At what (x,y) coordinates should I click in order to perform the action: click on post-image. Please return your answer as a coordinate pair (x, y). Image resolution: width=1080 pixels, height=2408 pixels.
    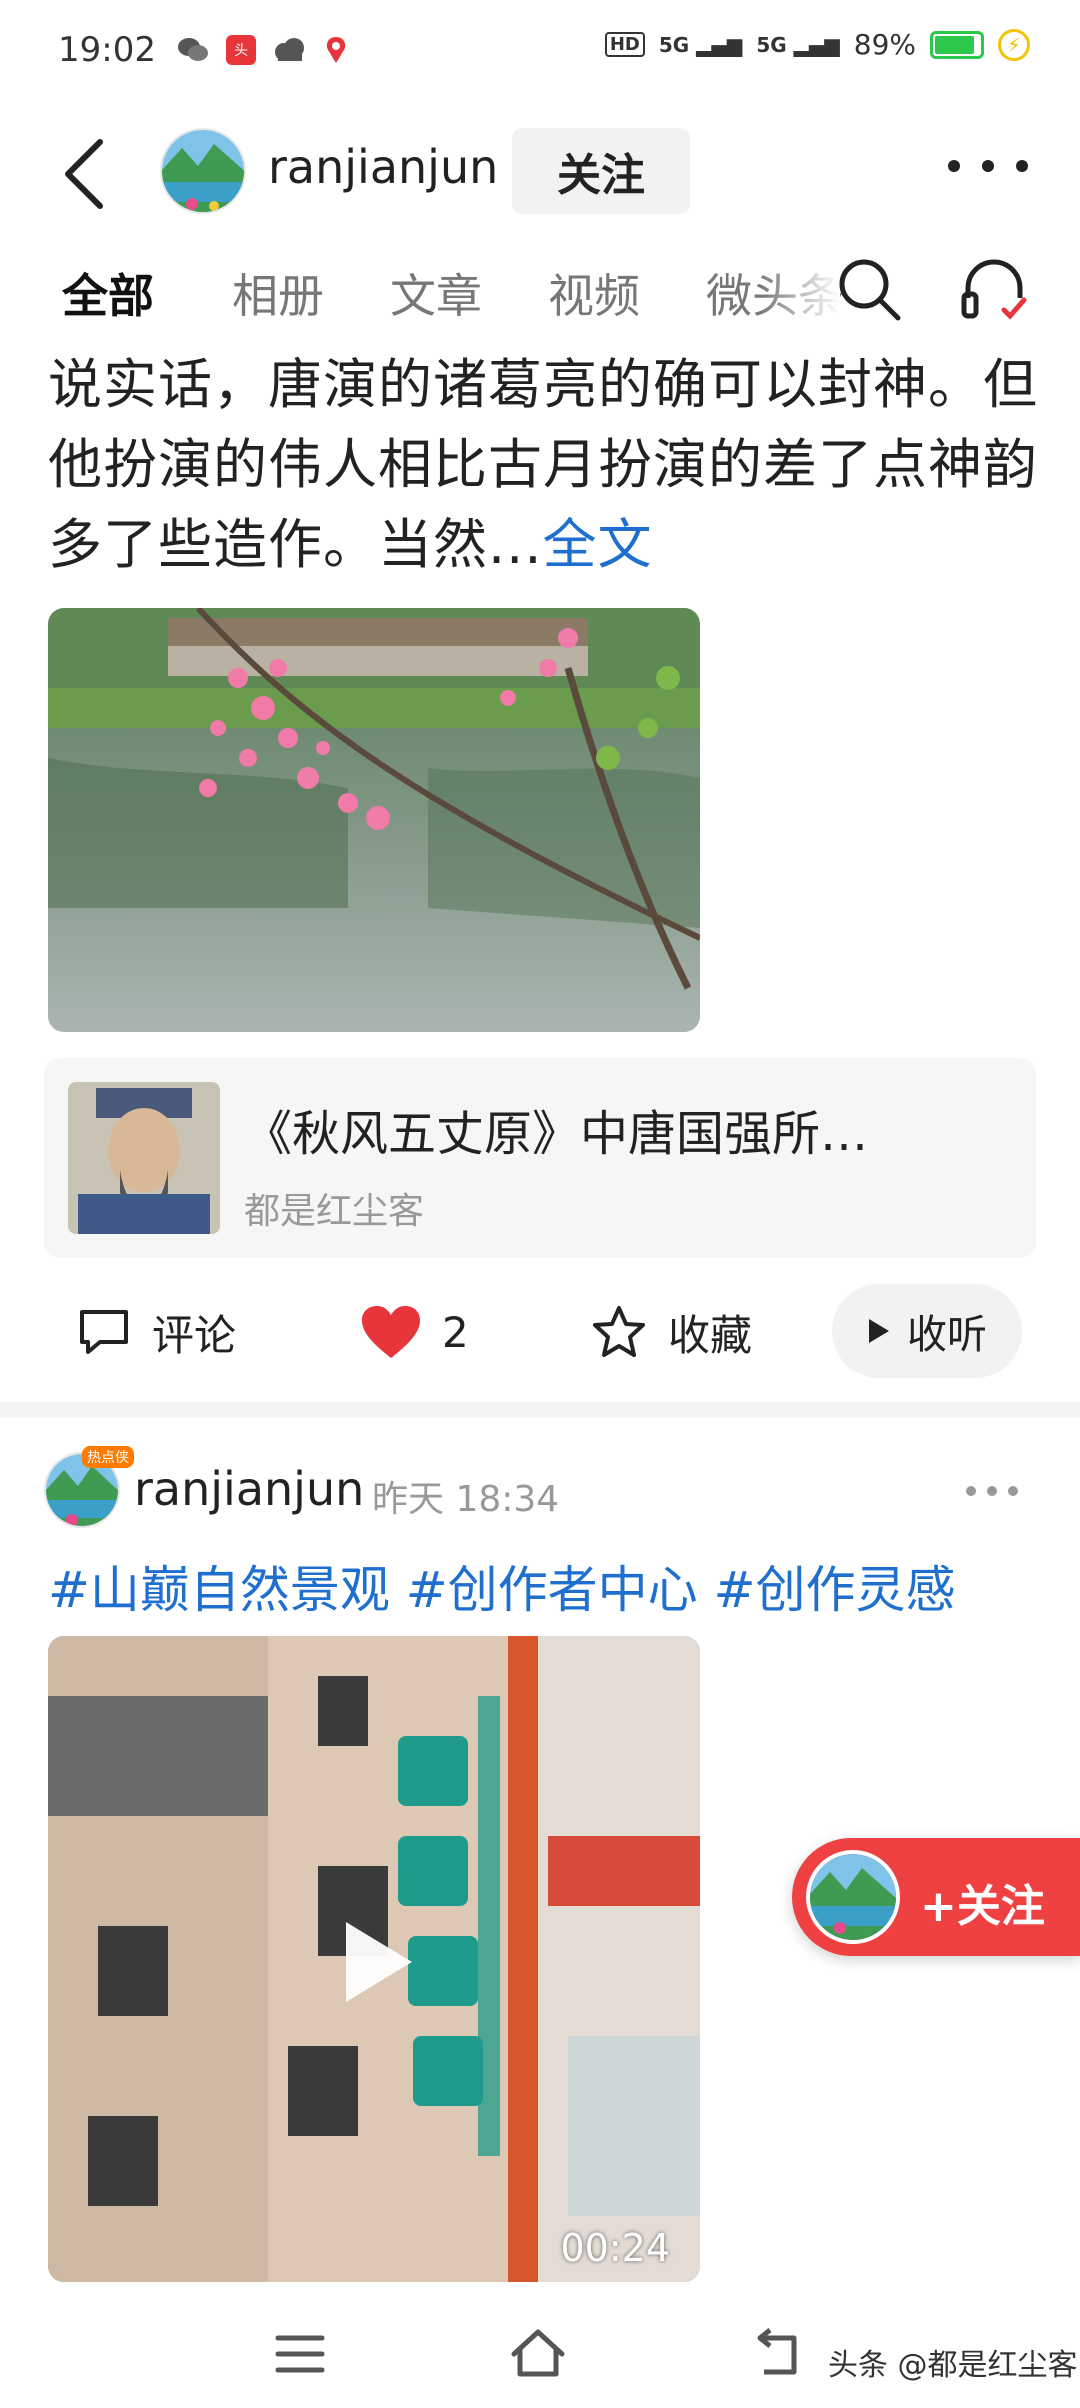
    Looking at the image, I should click on (374, 820).